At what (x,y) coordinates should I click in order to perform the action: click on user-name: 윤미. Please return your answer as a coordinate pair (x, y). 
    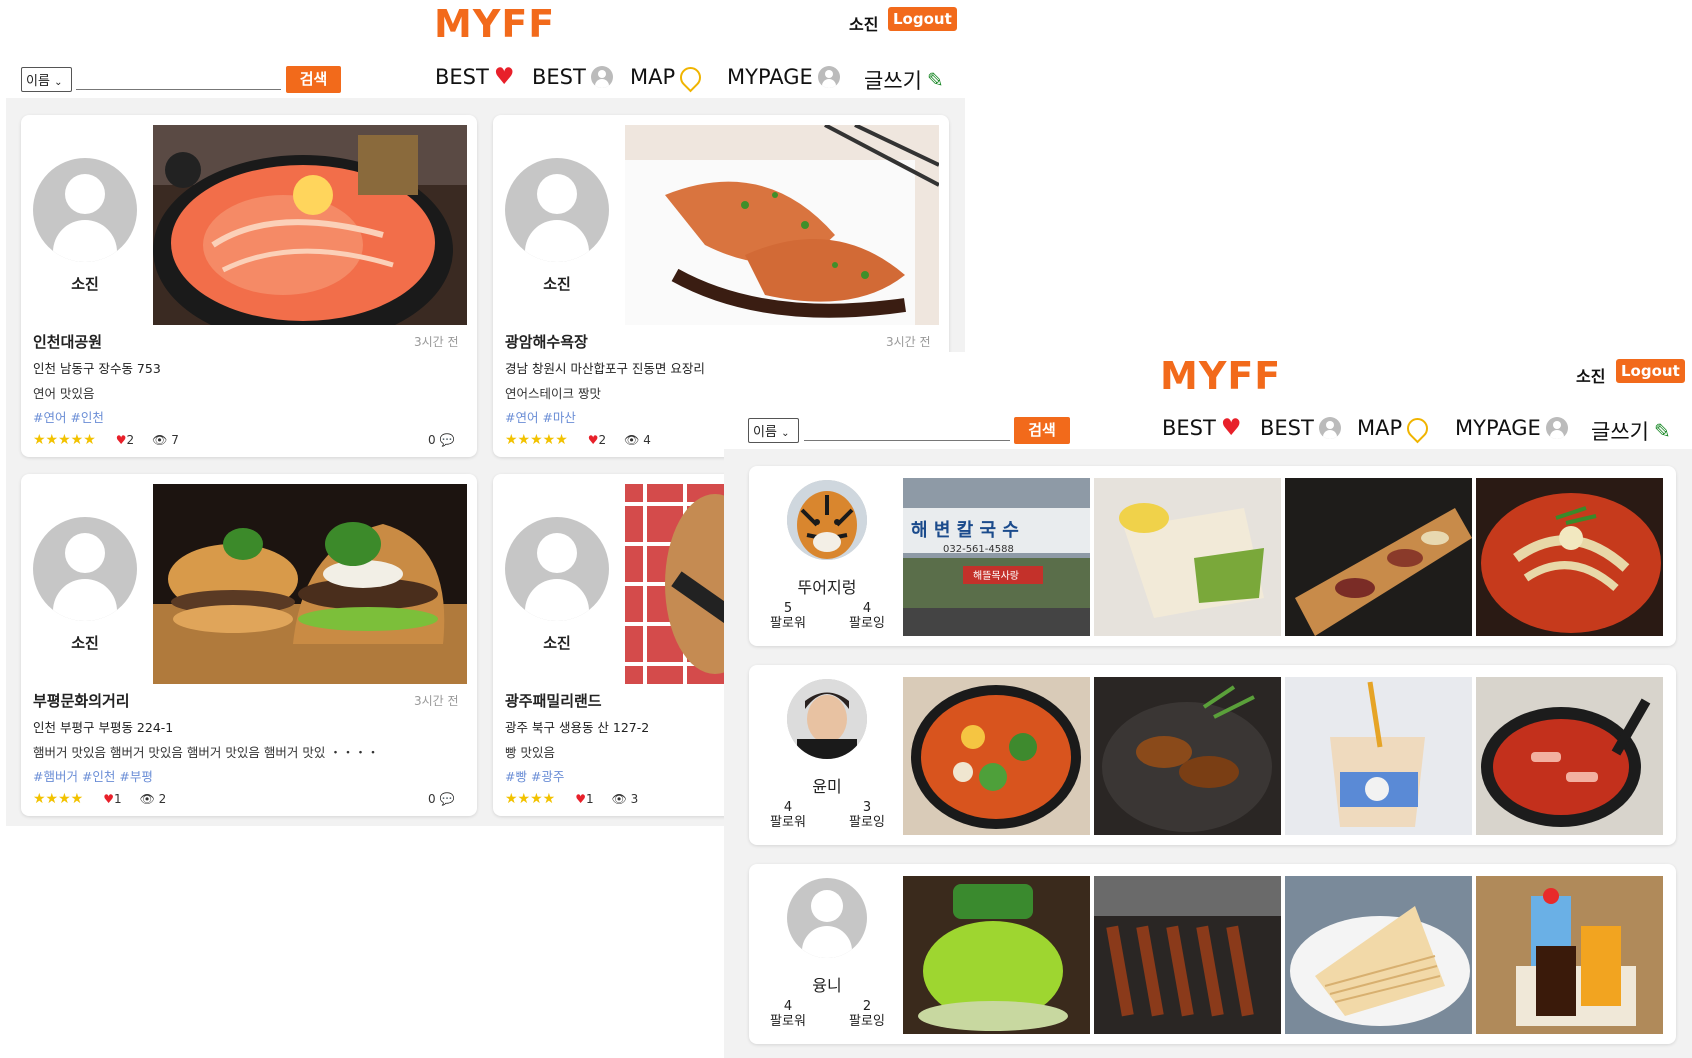
    Looking at the image, I should click on (827, 785).